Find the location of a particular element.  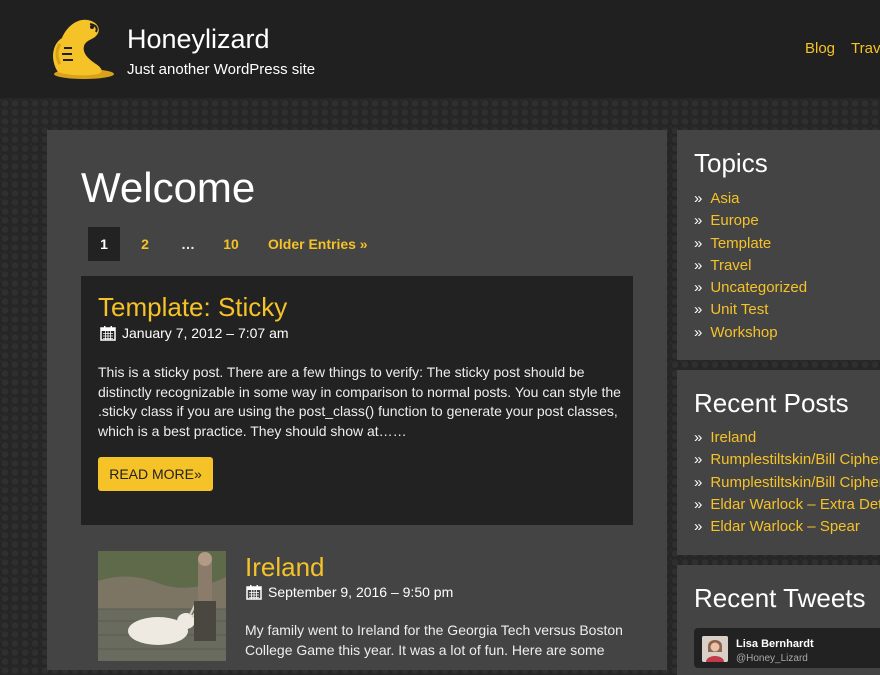

list-item: » Uncategorized is located at coordinates (751, 288).